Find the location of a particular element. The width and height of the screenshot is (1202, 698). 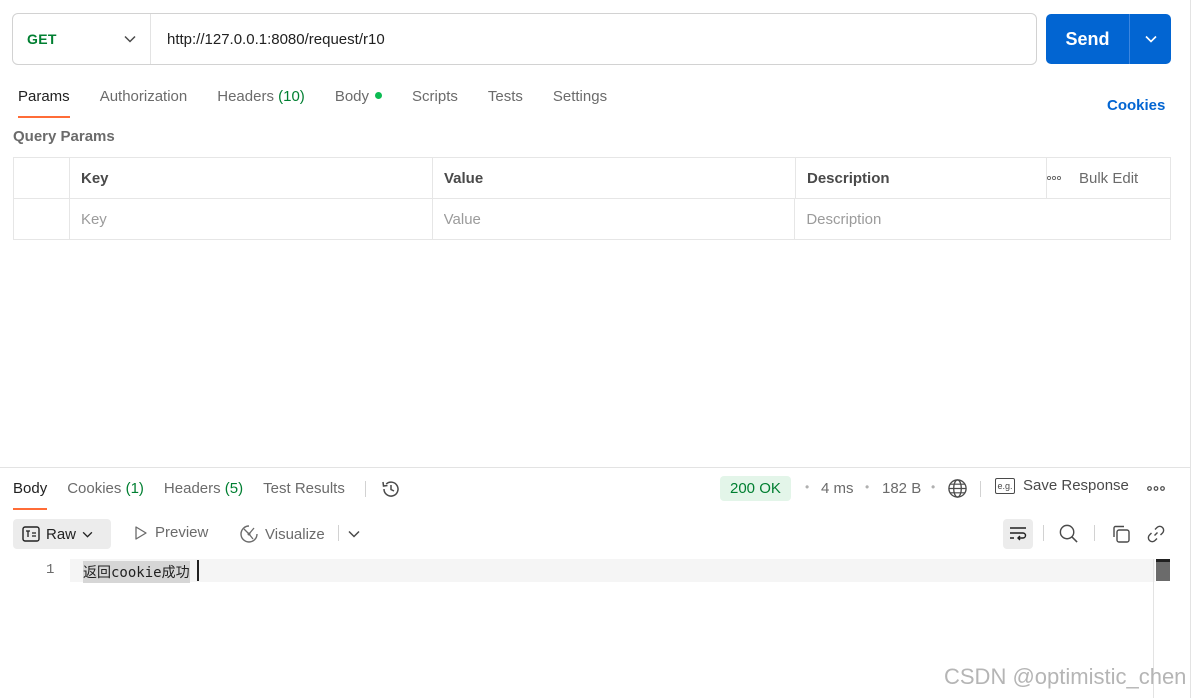

active-line-highlight is located at coordinates (612, 570).